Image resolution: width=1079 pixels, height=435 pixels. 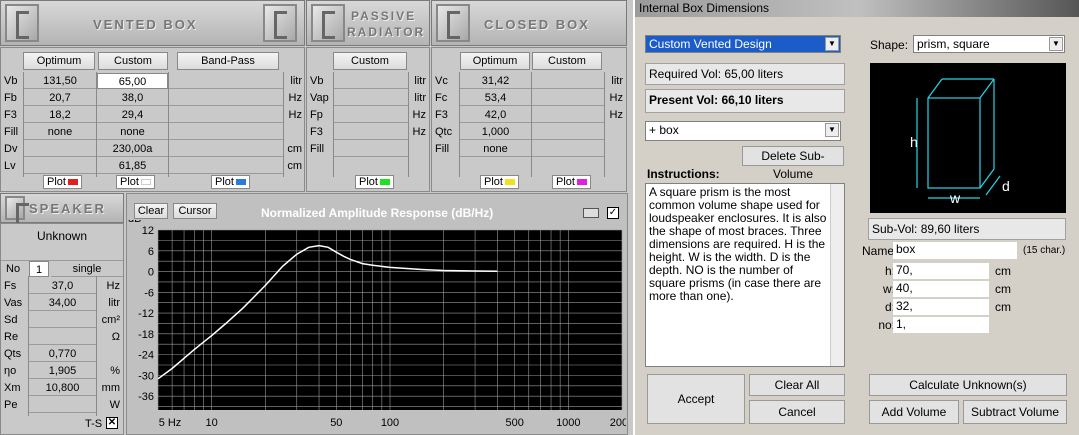 What do you see at coordinates (683, 174) in the screenshot?
I see `instructions-label: Instructions:` at bounding box center [683, 174].